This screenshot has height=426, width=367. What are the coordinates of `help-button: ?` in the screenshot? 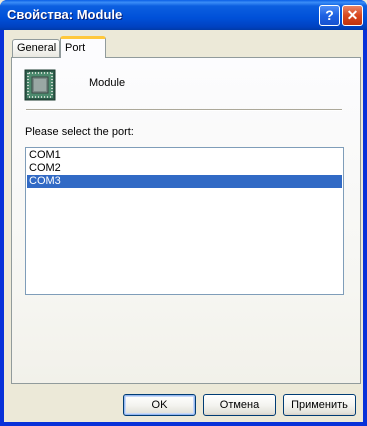 It's located at (329, 15).